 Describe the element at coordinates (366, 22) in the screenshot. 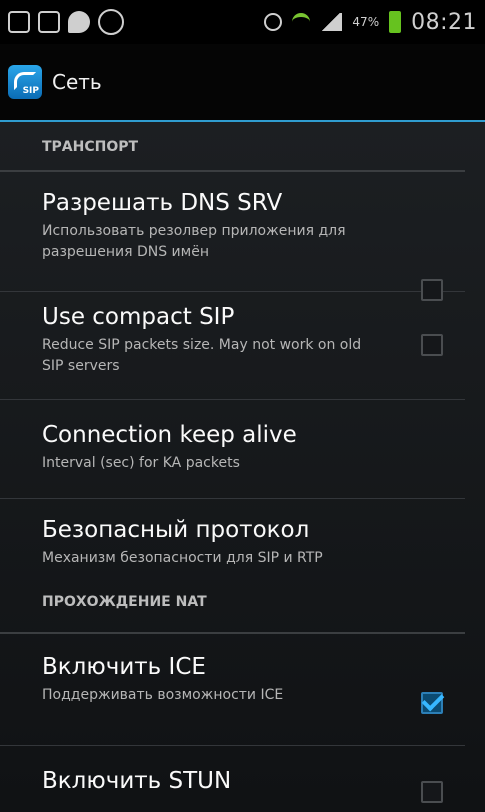

I see `battery-percent: 47%` at that location.